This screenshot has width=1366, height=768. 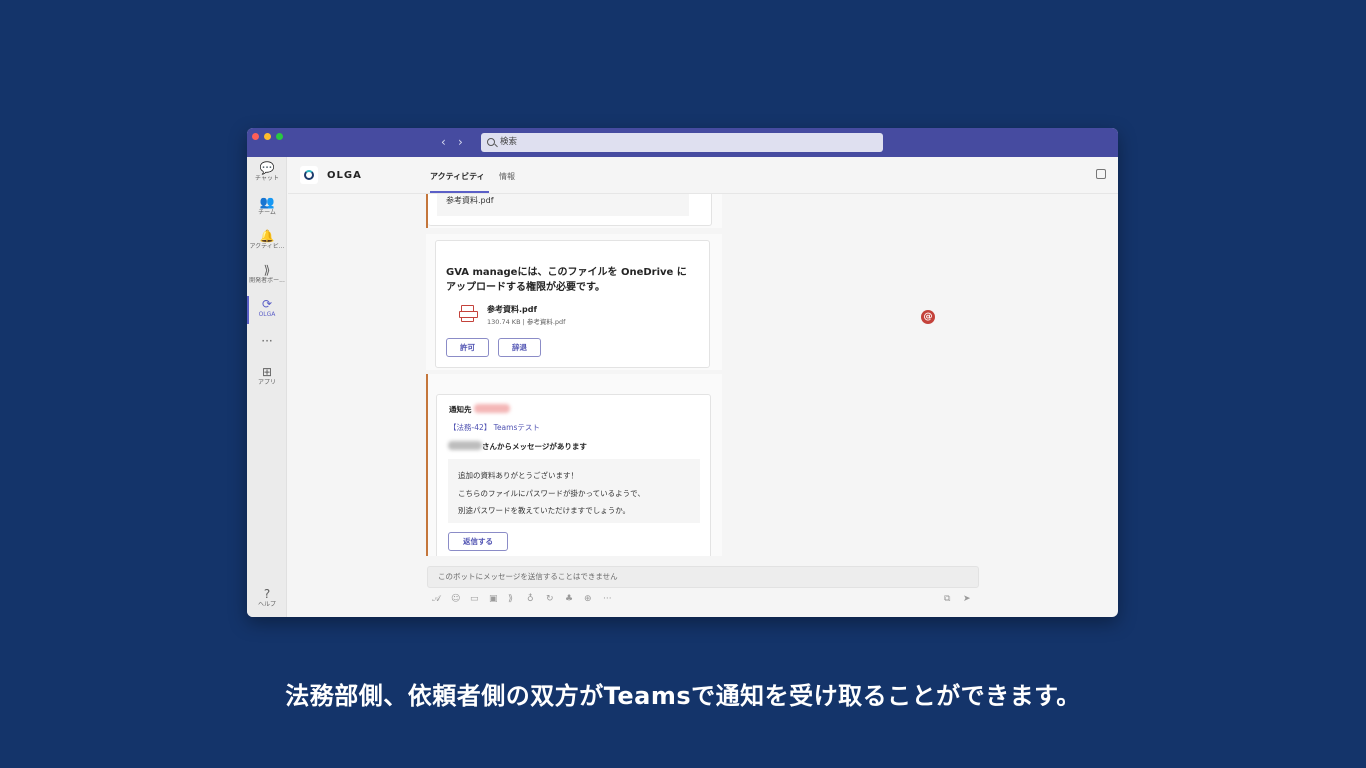 I want to click on search-input: 検索, so click(x=682, y=142).